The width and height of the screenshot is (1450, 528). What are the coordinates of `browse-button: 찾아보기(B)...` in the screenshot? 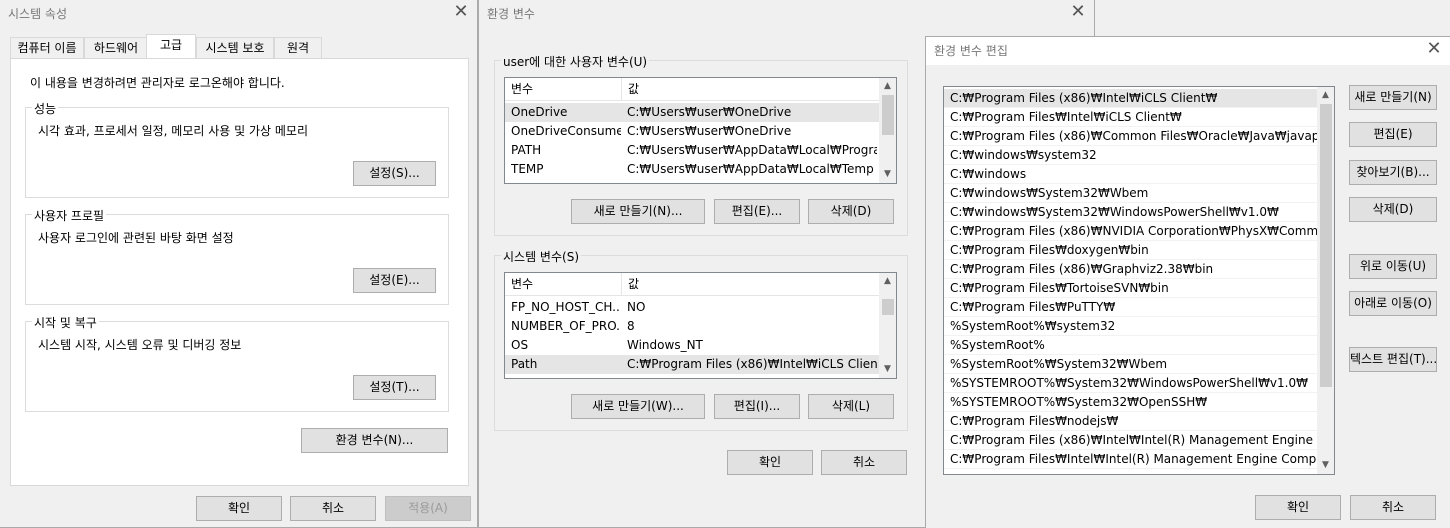 It's located at (1393, 172).